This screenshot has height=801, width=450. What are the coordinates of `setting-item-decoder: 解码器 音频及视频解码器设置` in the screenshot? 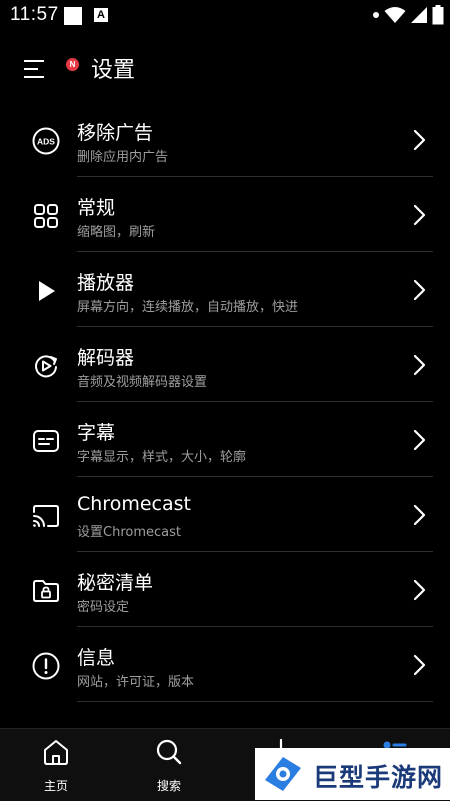 It's located at (225, 364).